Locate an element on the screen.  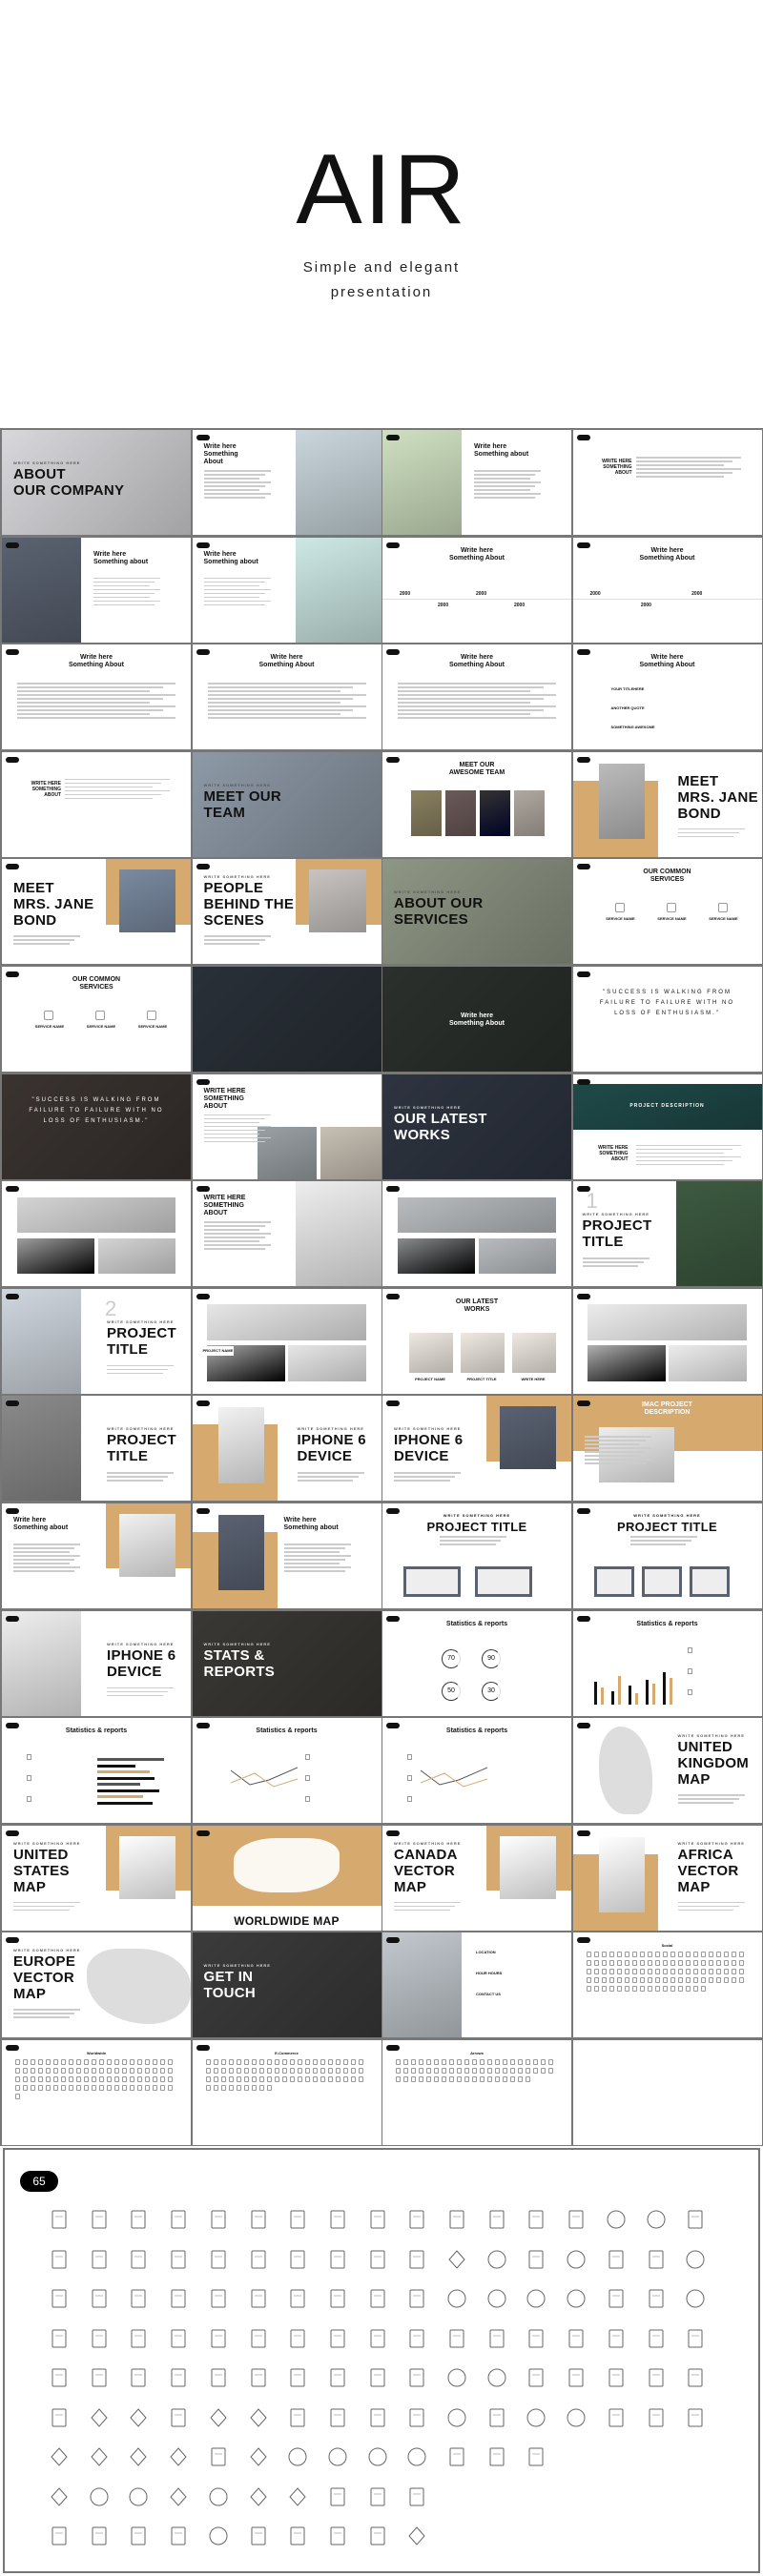
slide-thumbnail: Write here Something About 2000 2000 2000 is located at coordinates (667, 590).